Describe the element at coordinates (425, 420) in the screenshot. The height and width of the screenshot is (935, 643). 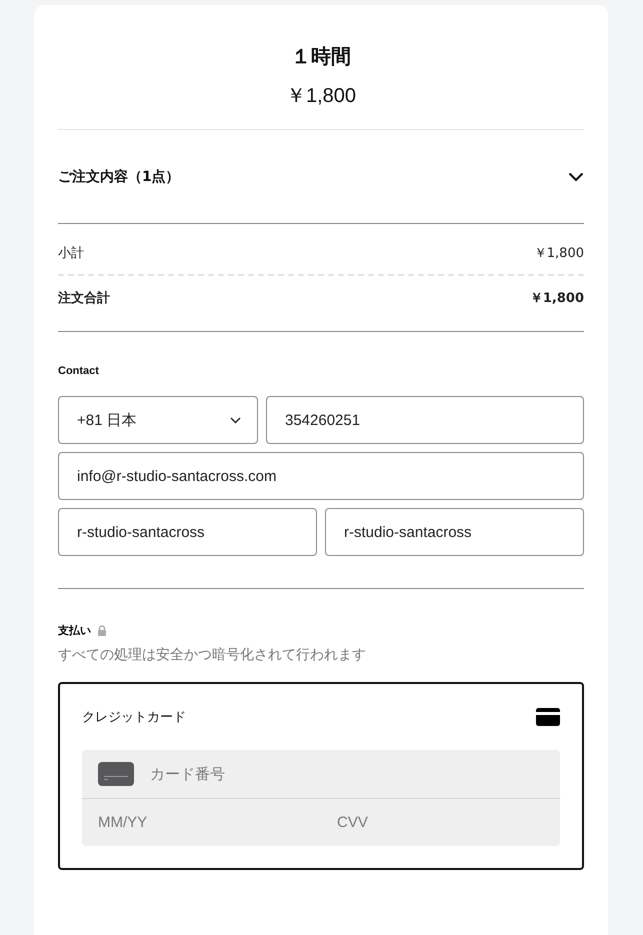
I see `phone-field: 354260251` at that location.